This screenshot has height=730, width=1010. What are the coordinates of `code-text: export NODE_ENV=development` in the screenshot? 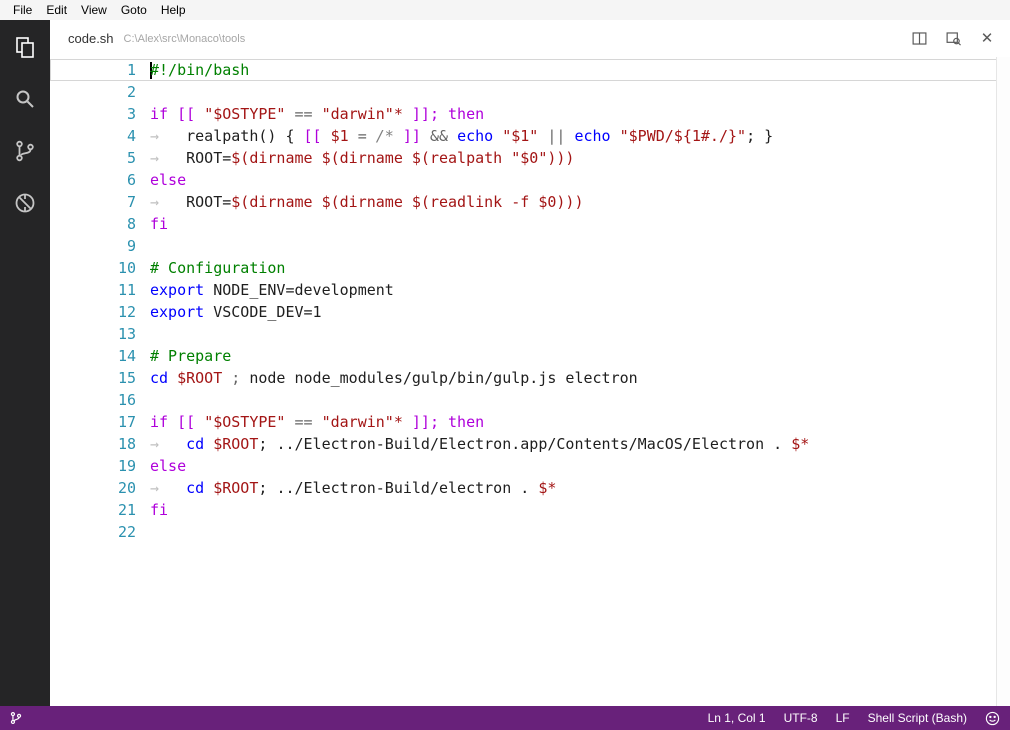 It's located at (580, 290).